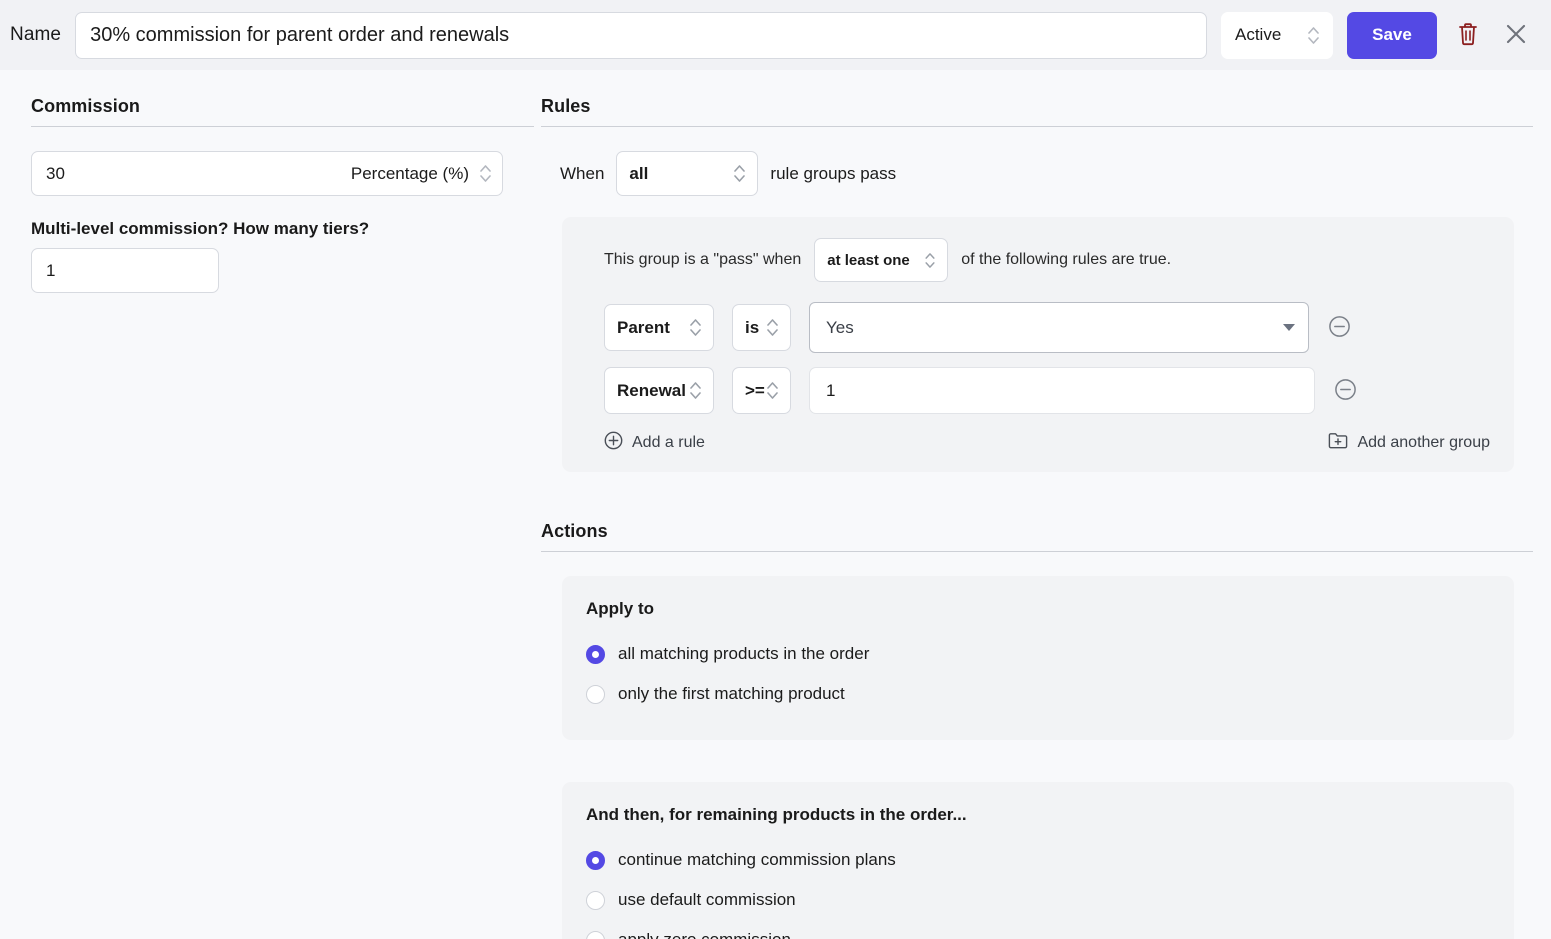 This screenshot has height=939, width=1551. I want to click on rules-divider, so click(1037, 126).